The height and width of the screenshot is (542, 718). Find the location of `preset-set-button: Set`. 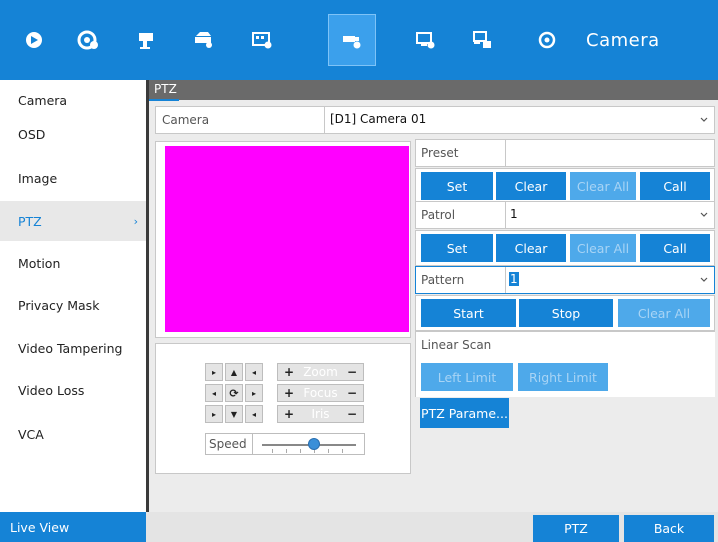

preset-set-button: Set is located at coordinates (457, 186).